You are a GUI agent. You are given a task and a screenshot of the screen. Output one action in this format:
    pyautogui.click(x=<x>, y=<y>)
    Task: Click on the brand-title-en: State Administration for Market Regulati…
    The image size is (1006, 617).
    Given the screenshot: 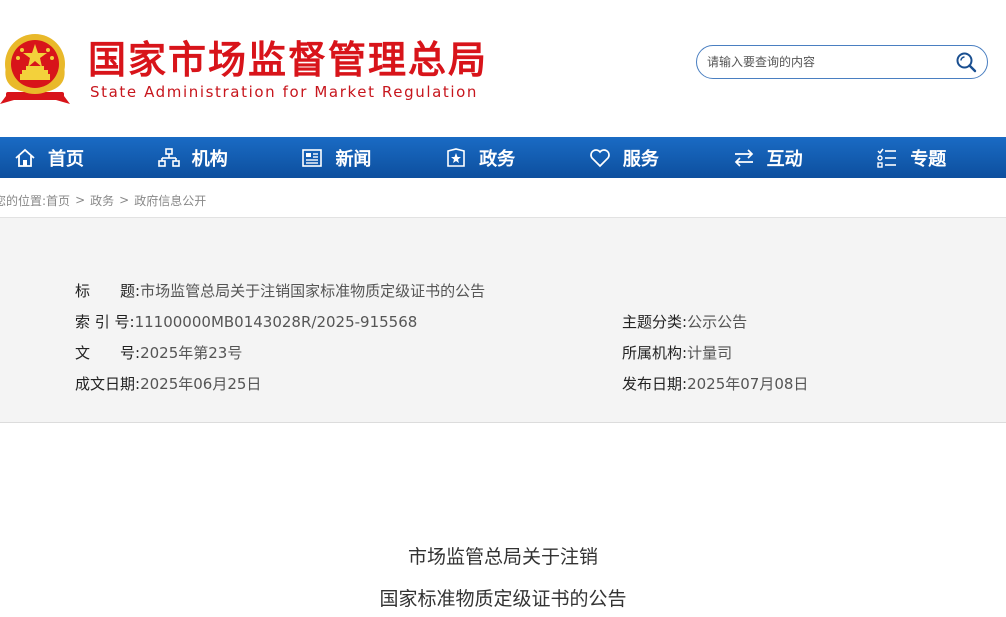 What is the action you would take?
    pyautogui.click(x=284, y=92)
    